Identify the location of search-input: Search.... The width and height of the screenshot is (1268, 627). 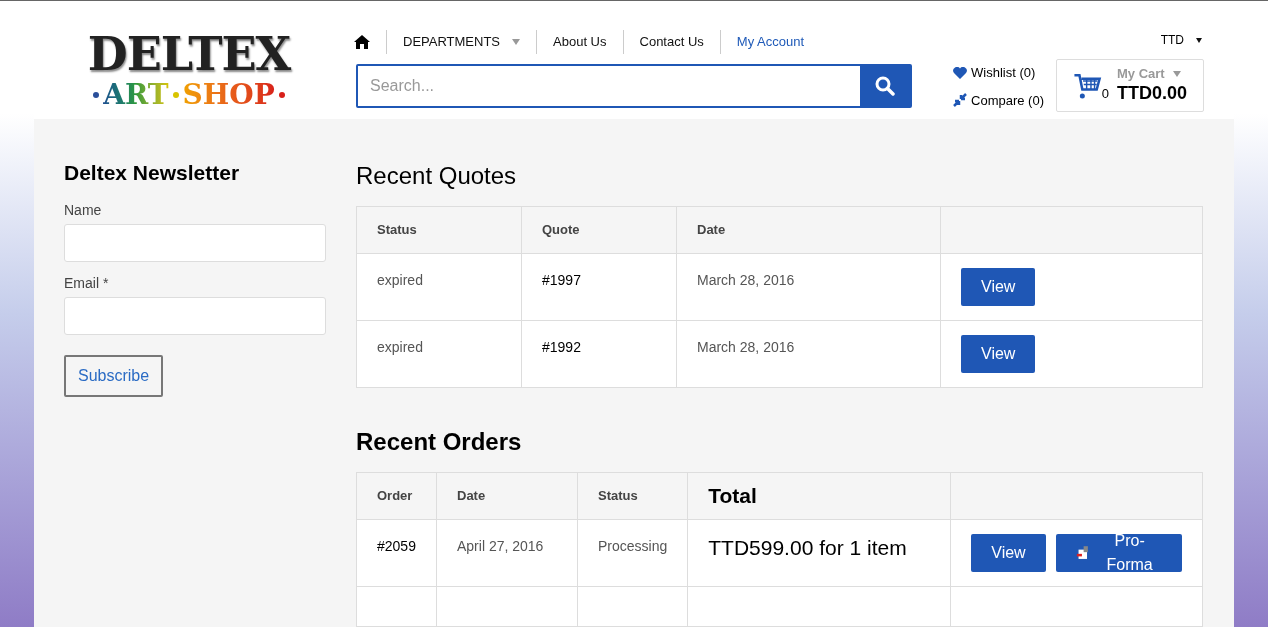
(609, 86).